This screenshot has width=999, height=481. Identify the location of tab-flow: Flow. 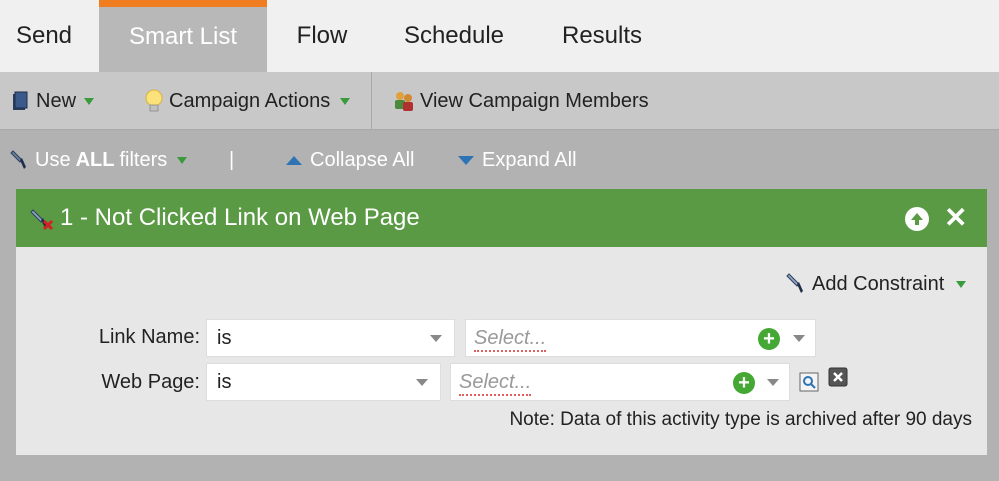
(322, 36).